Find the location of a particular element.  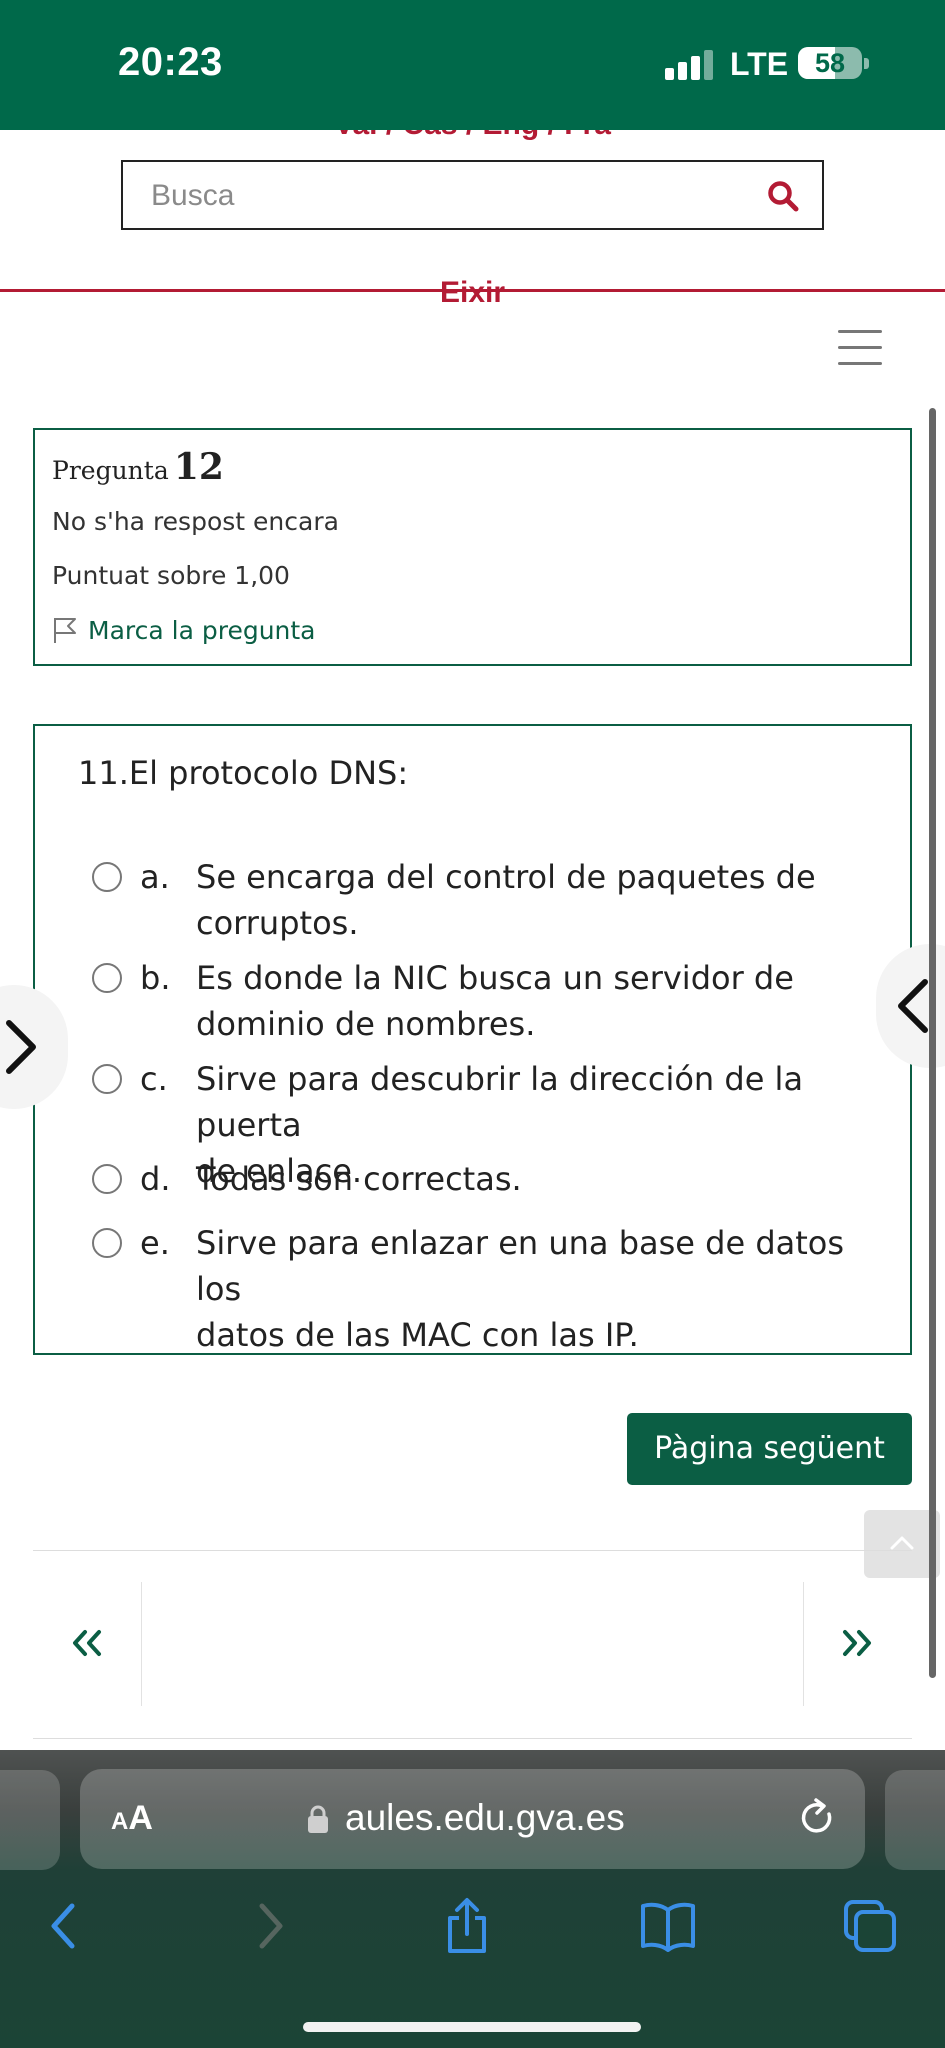

flag-icon is located at coordinates (65, 630).